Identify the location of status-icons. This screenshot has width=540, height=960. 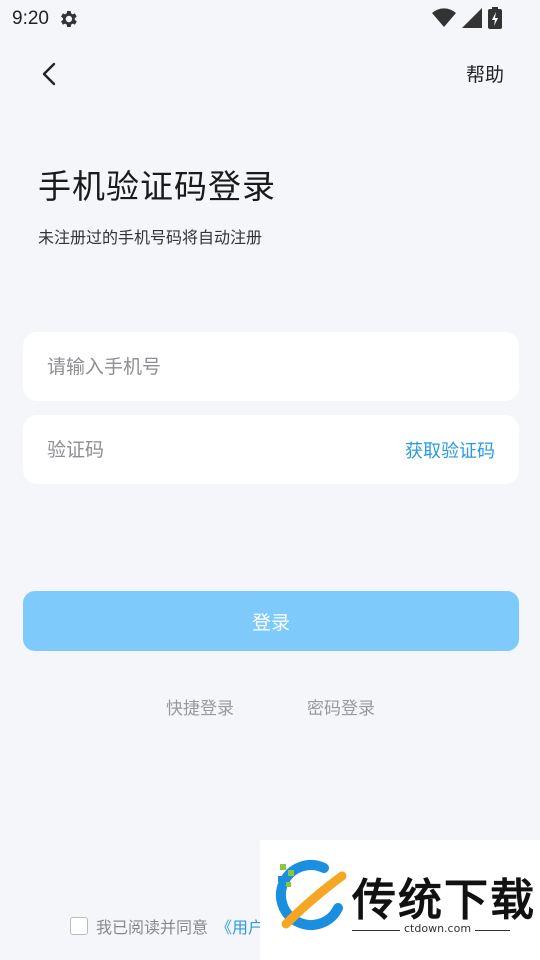
(467, 18).